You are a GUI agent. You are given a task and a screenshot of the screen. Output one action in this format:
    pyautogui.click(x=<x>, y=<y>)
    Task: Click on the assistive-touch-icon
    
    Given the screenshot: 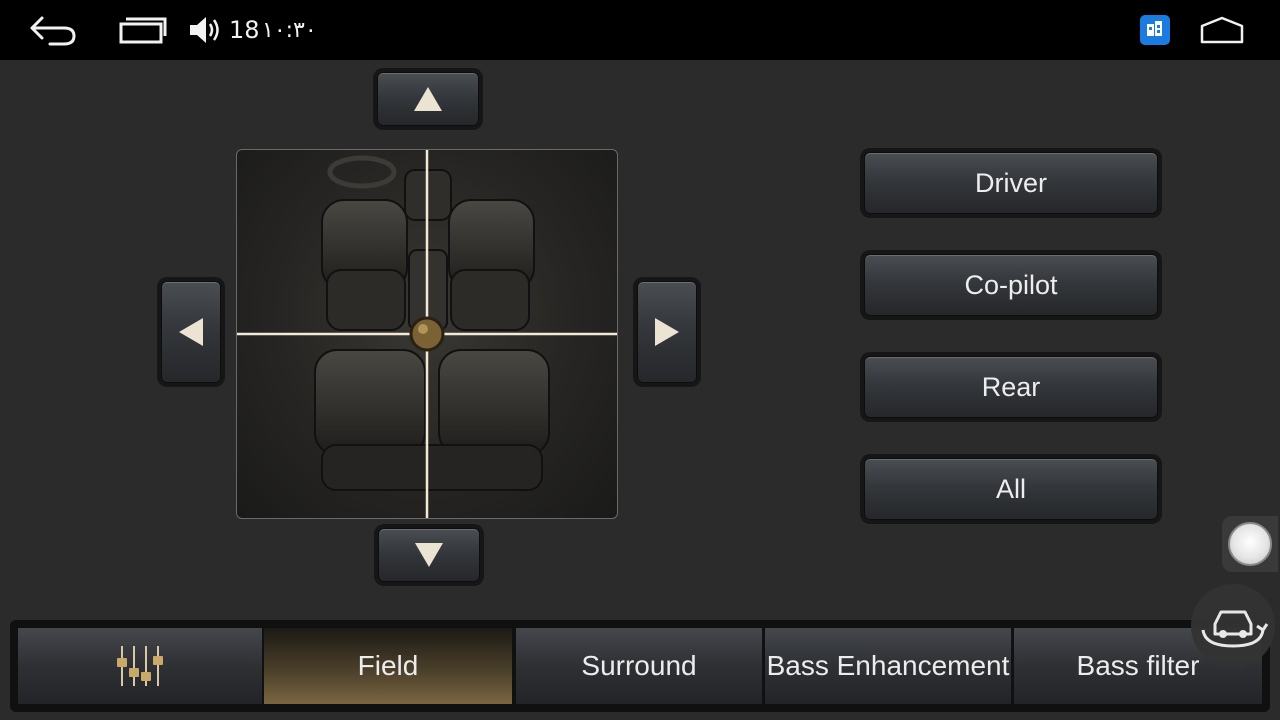 What is the action you would take?
    pyautogui.click(x=1250, y=544)
    